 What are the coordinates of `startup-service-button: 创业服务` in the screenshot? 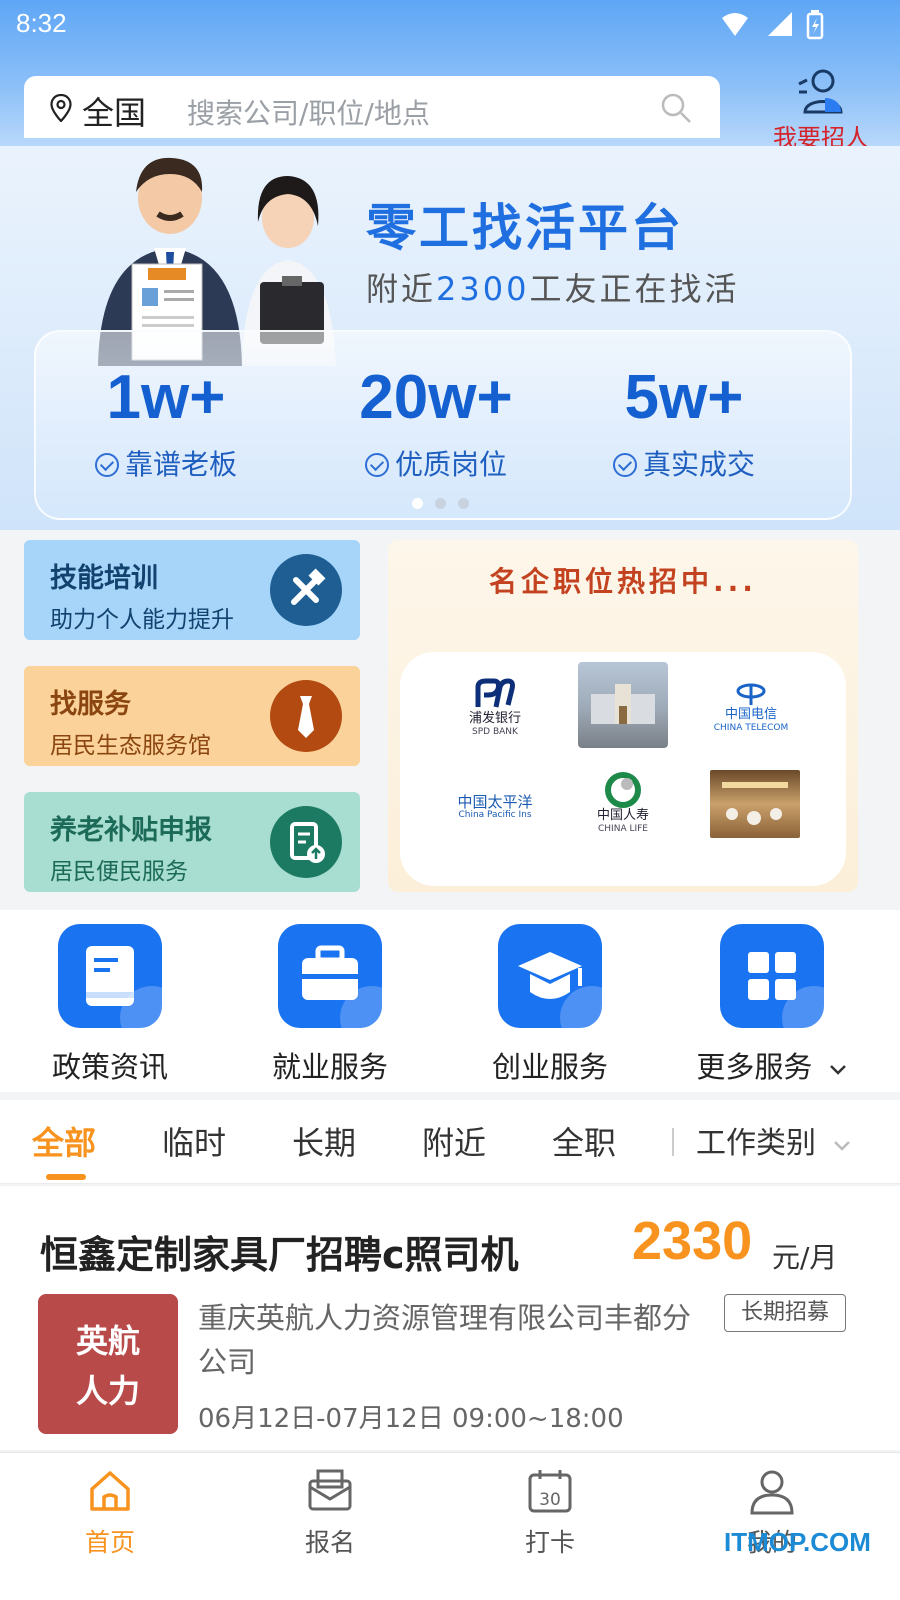 It's located at (550, 1005).